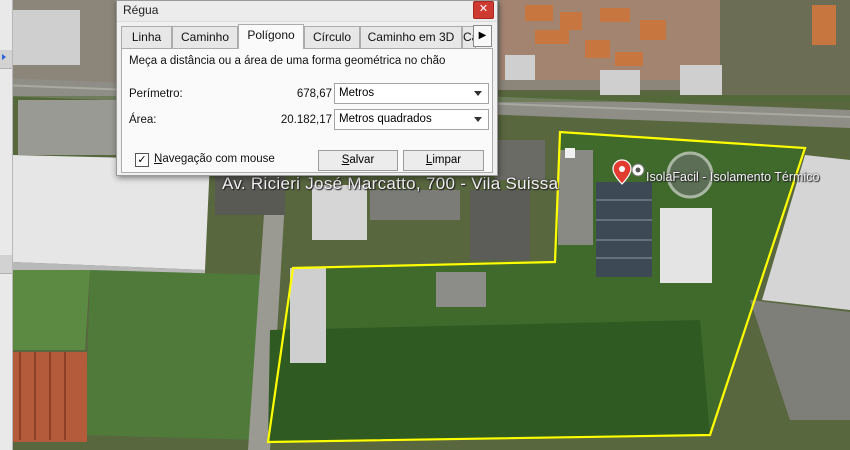 This screenshot has height=450, width=850. What do you see at coordinates (314, 94) in the screenshot?
I see `perimeter-value: 678,67` at bounding box center [314, 94].